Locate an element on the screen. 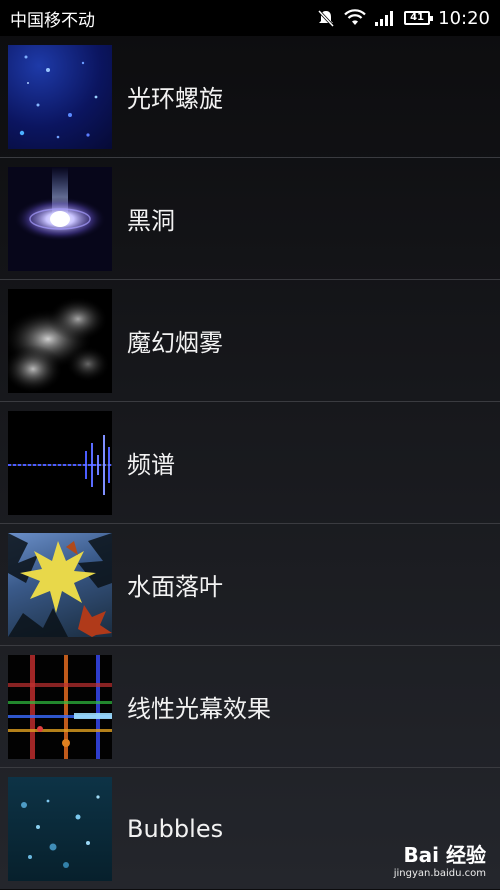  maple-leaf-thumbnail is located at coordinates (60, 584).